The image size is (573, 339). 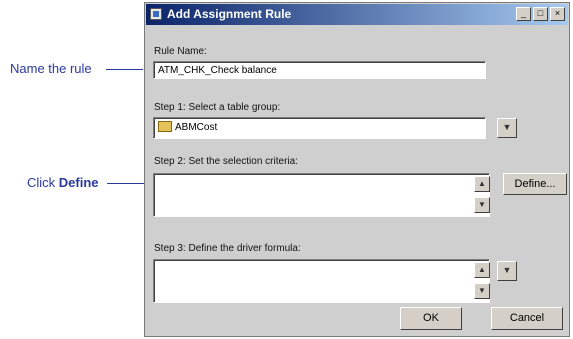 I want to click on callout-define-text: Define, so click(x=78, y=182).